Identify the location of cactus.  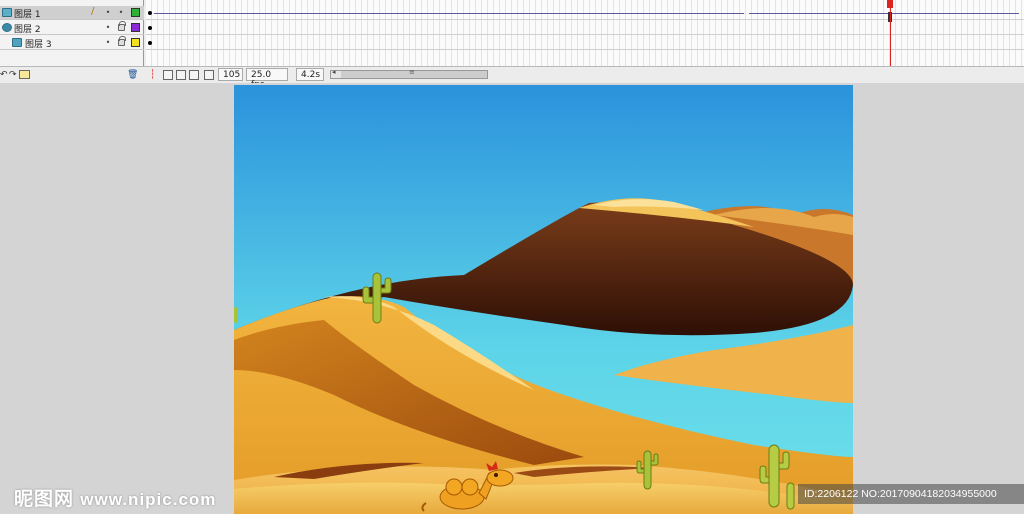
(236, 315).